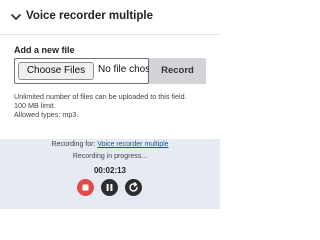 The height and width of the screenshot is (240, 320). I want to click on recording-timer: 00:02:13, so click(110, 170).